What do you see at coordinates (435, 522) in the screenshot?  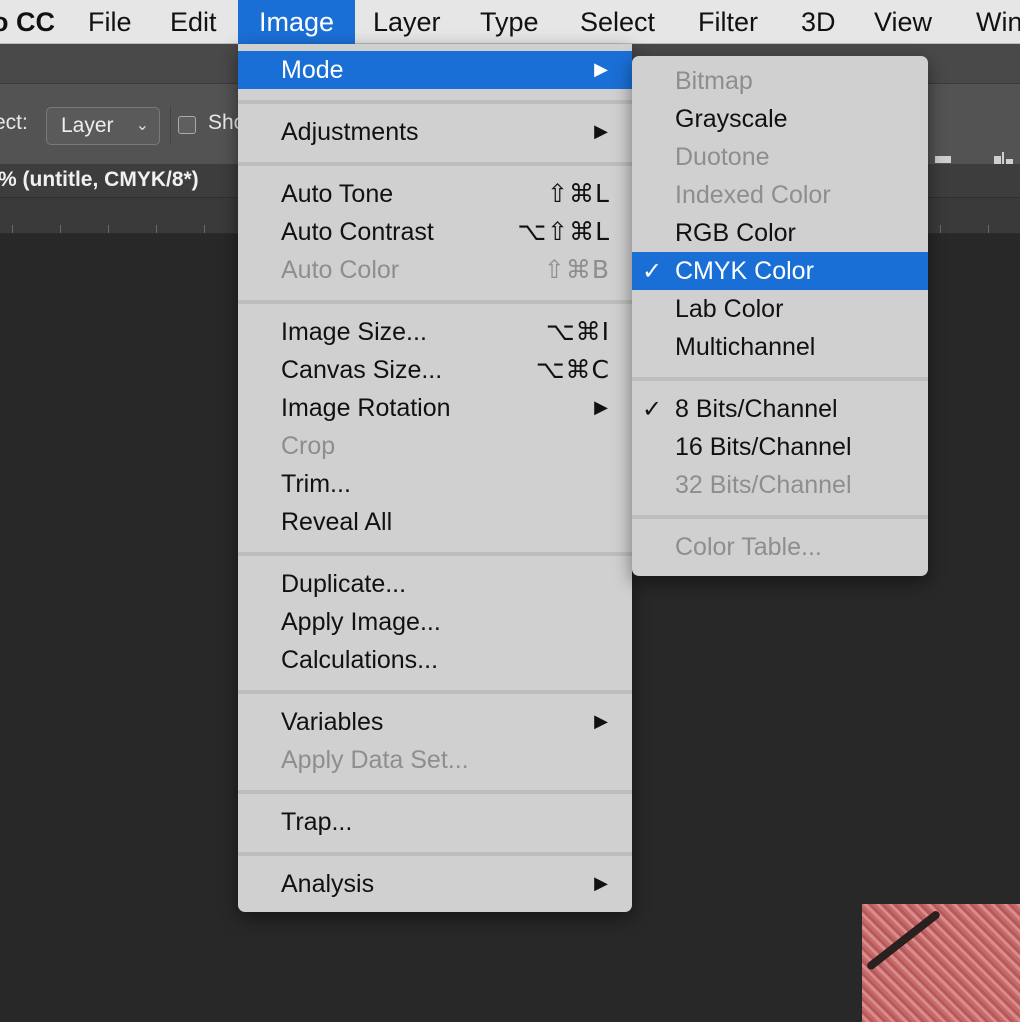 I see `menu-item-reveal-all: Reveal All` at bounding box center [435, 522].